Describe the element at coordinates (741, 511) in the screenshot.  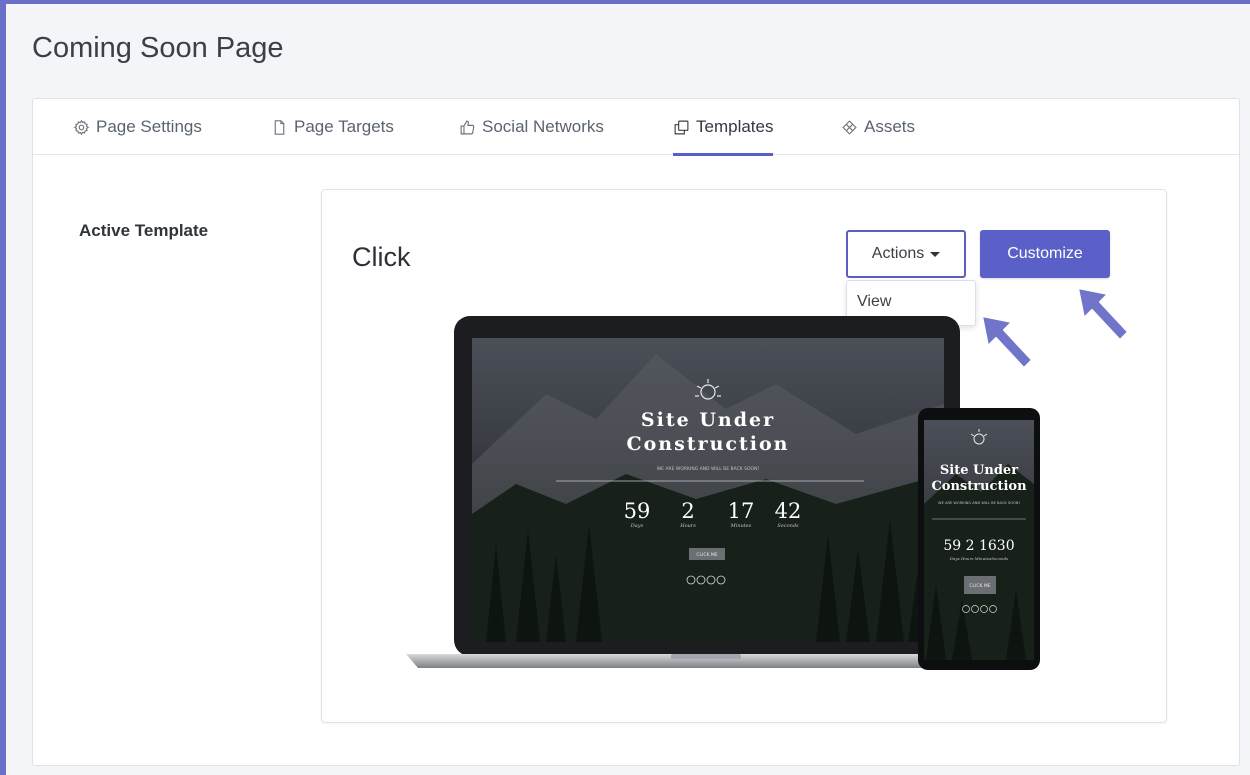
I see `laptop-count-minutes: 17` at that location.